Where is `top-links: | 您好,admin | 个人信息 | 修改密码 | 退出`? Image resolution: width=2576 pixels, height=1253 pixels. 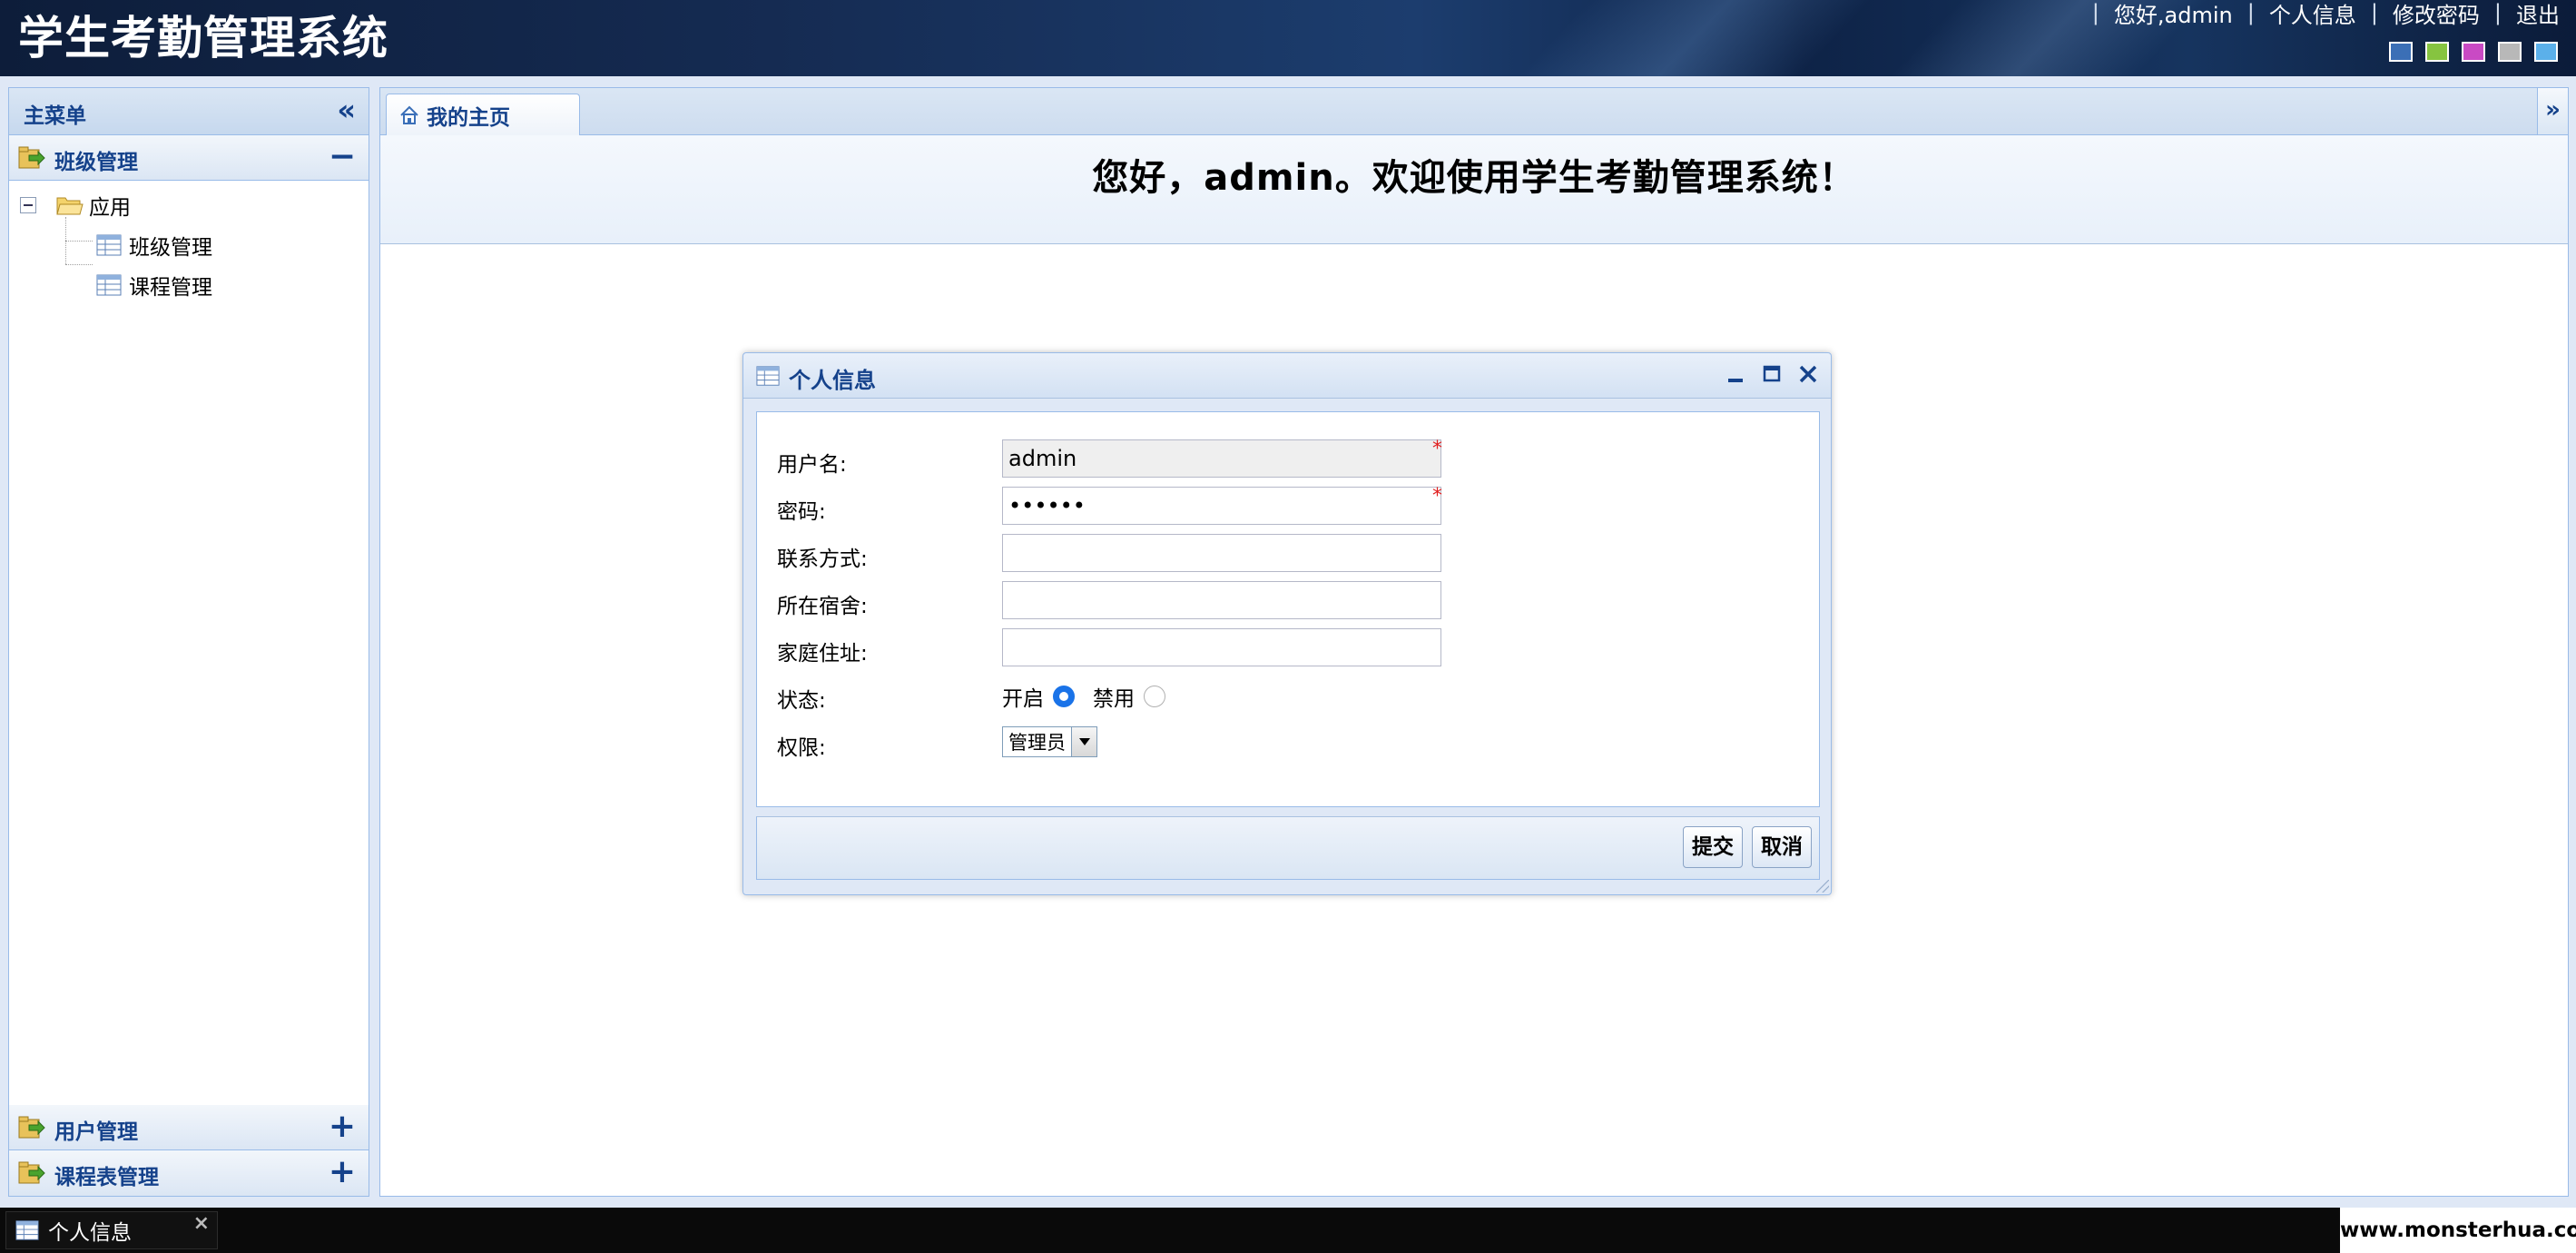
top-links: | 您好,admin | 个人信息 | 修改密码 | 退出 is located at coordinates (2319, 14).